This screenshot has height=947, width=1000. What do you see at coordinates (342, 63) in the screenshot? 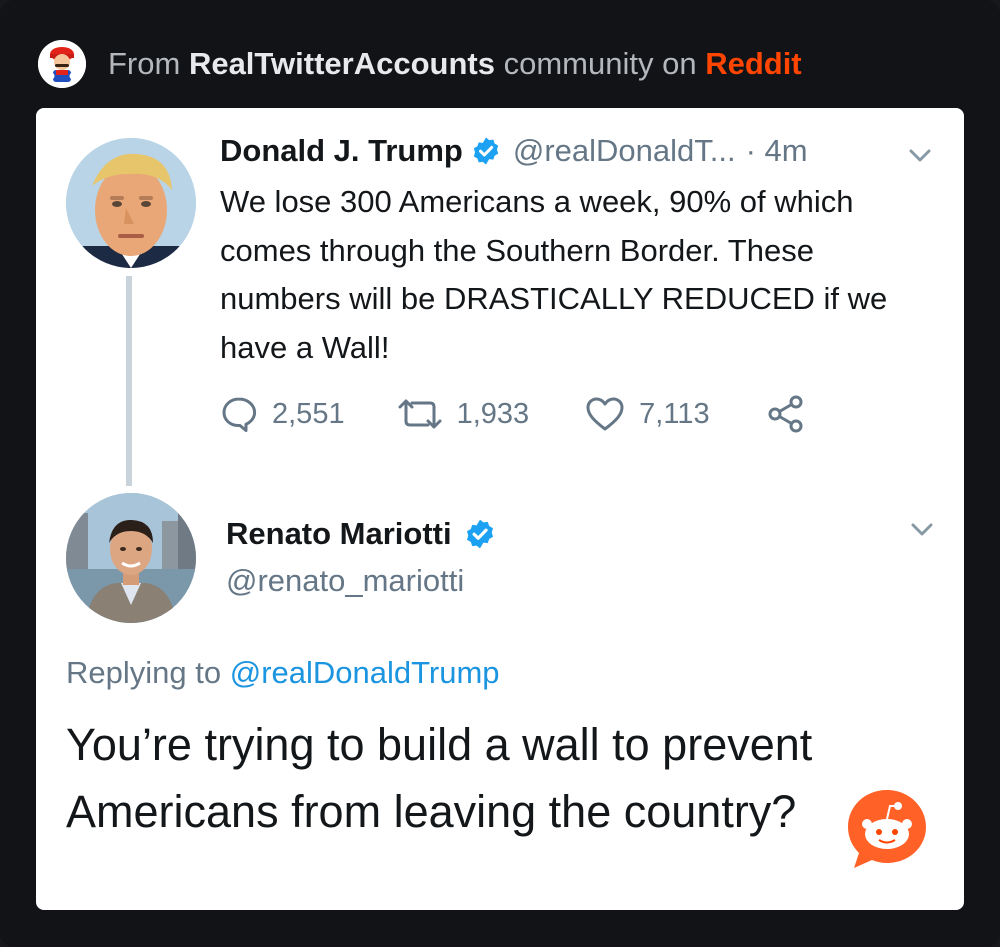
I see `community-link: RealTwitterAccounts` at bounding box center [342, 63].